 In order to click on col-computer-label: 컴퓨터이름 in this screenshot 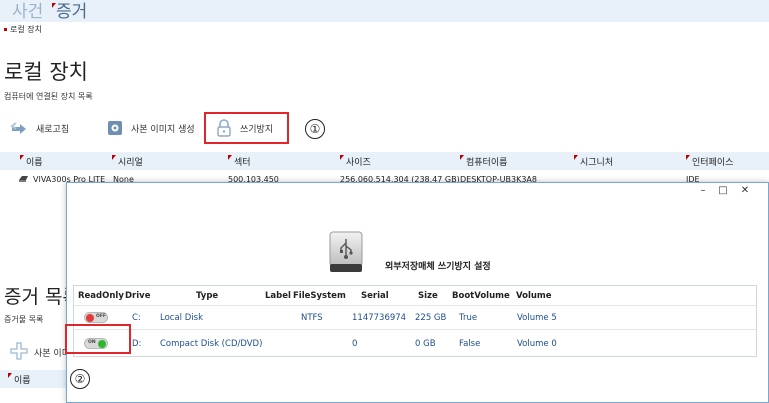, I will do `click(487, 163)`.